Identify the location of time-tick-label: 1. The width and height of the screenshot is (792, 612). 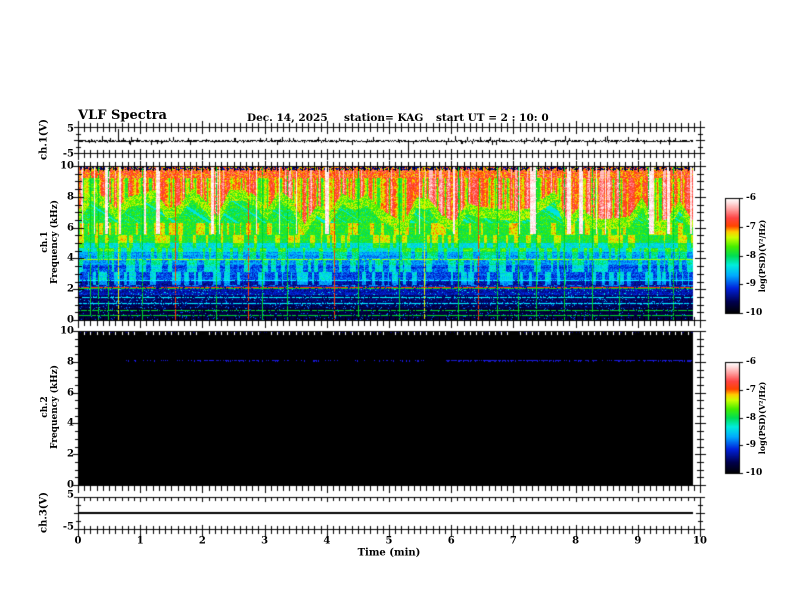
(140, 541).